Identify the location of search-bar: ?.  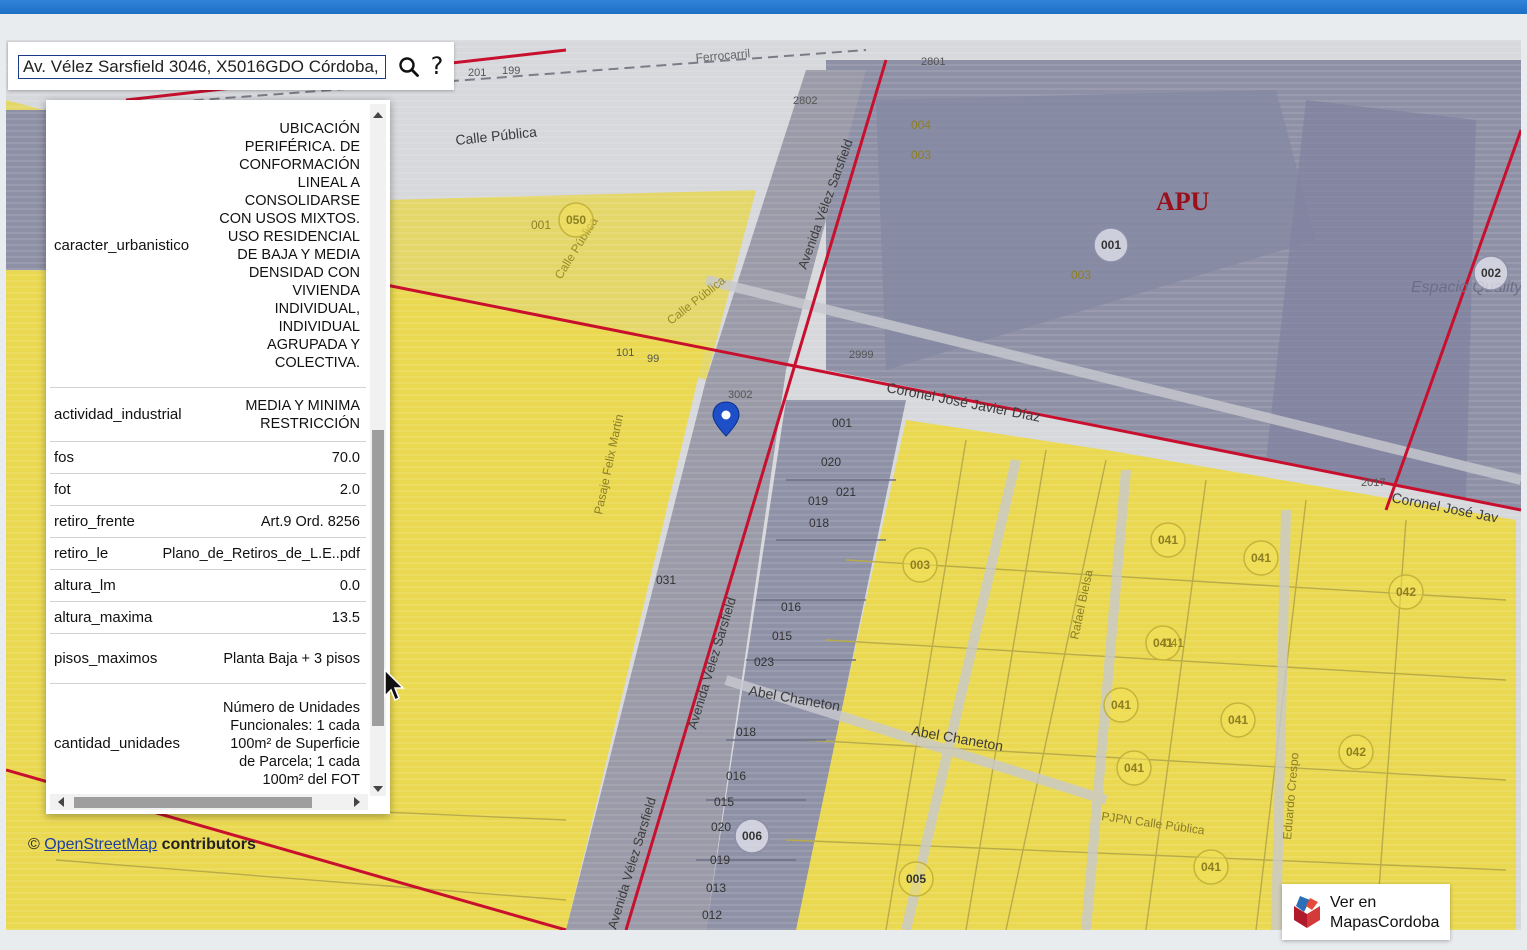
(231, 66).